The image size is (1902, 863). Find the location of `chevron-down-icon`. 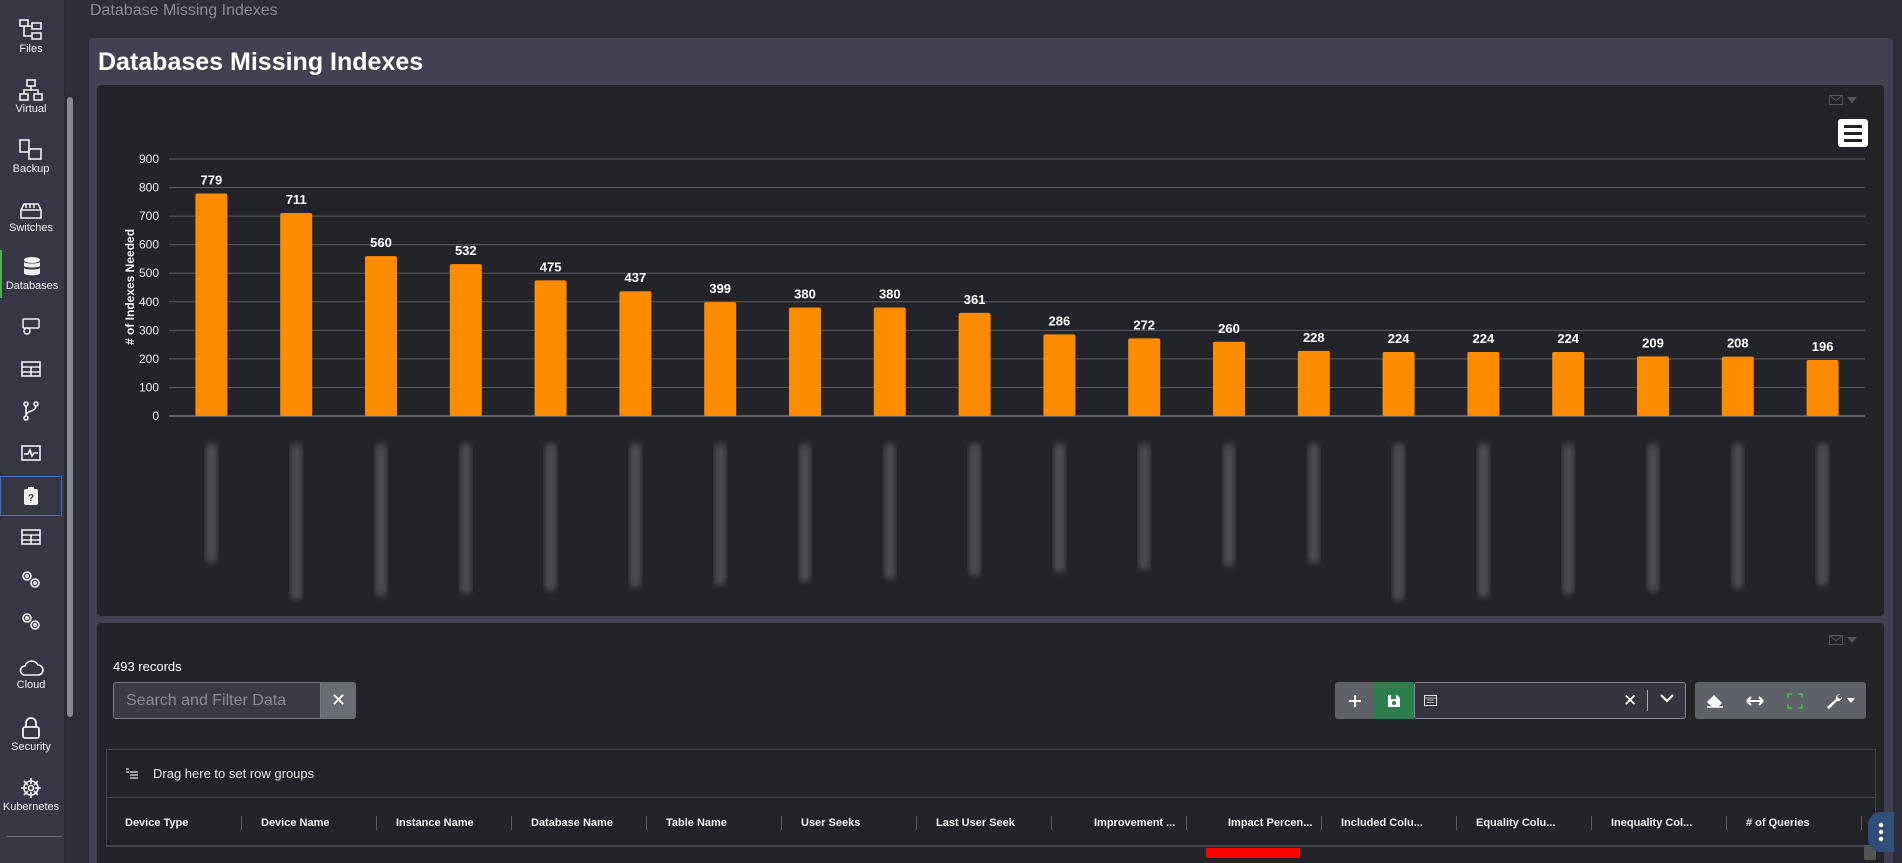

chevron-down-icon is located at coordinates (1667, 698).